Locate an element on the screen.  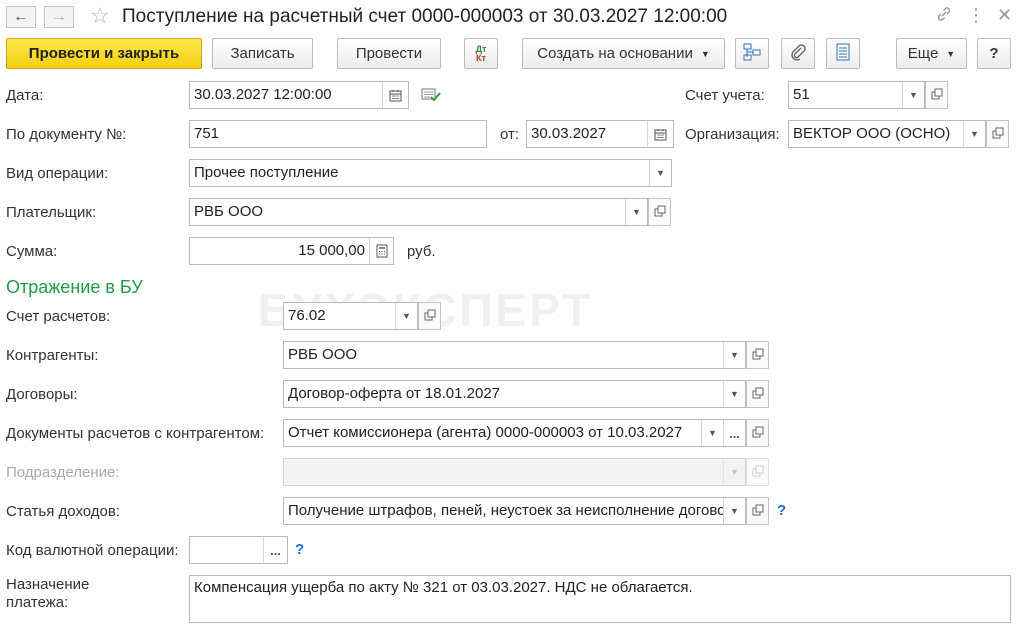
from-date-field: 30.03.2027 is located at coordinates (600, 134).